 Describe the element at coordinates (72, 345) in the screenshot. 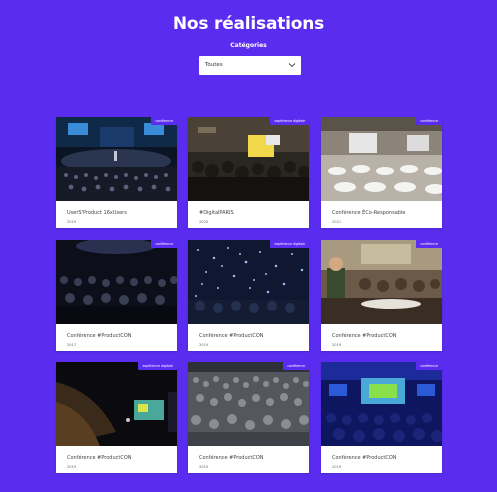

I see `card-year: 2017` at that location.